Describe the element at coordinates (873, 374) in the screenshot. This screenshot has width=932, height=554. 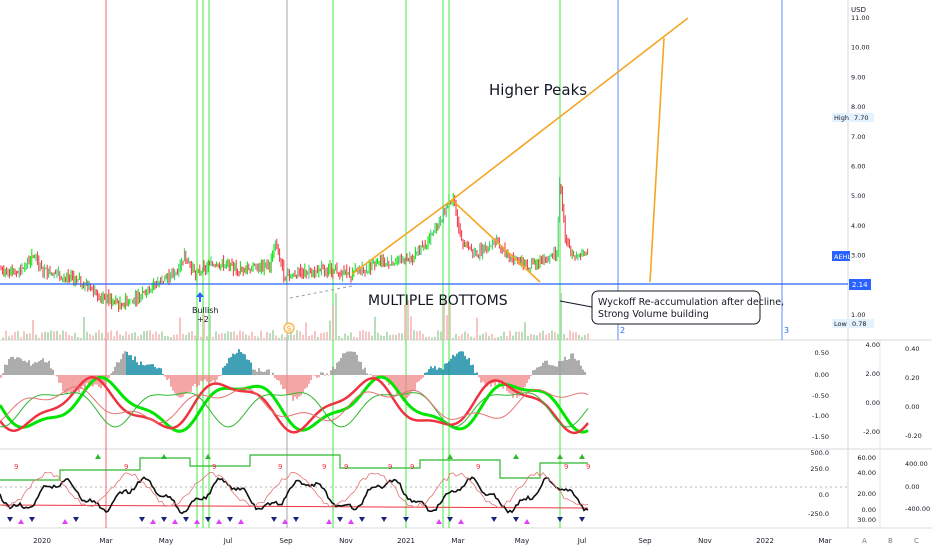
I see `osc1-left-tick: 2.00` at that location.